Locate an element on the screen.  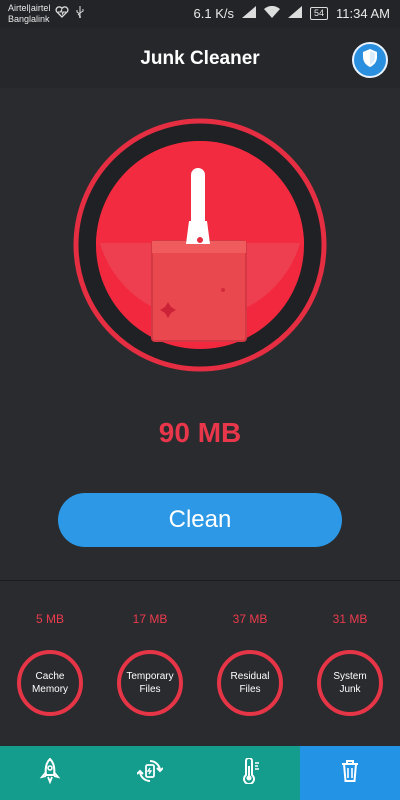
nav-cooler is located at coordinates (150, 773).